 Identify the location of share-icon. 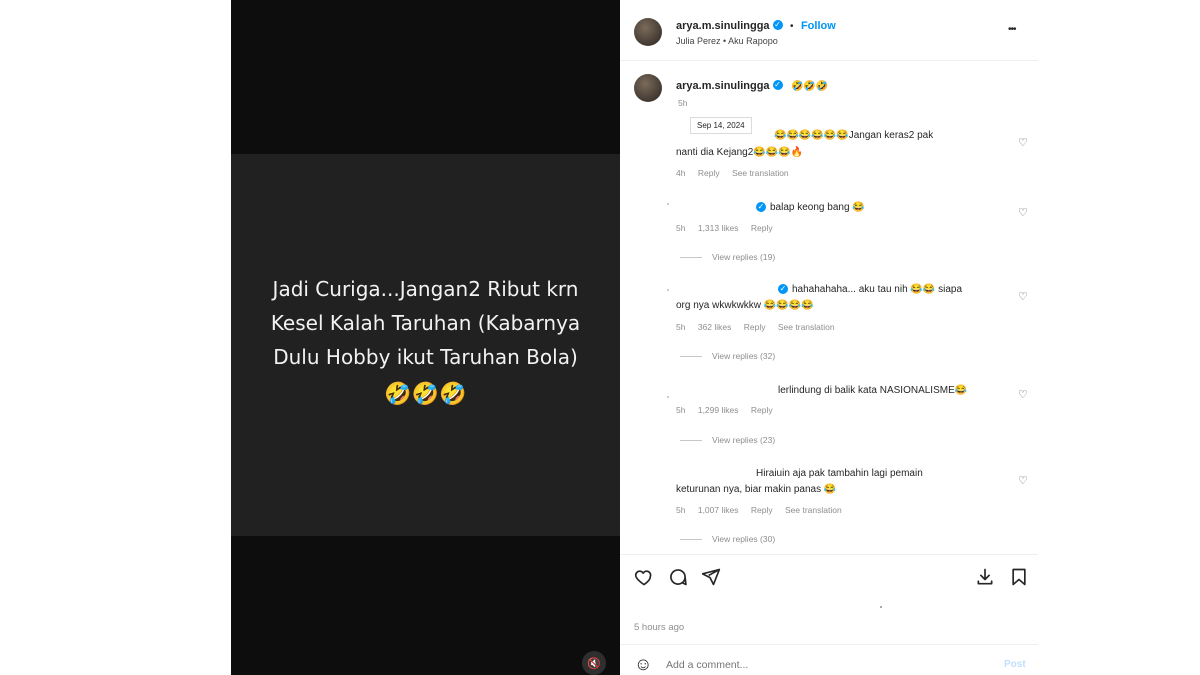
(711, 577).